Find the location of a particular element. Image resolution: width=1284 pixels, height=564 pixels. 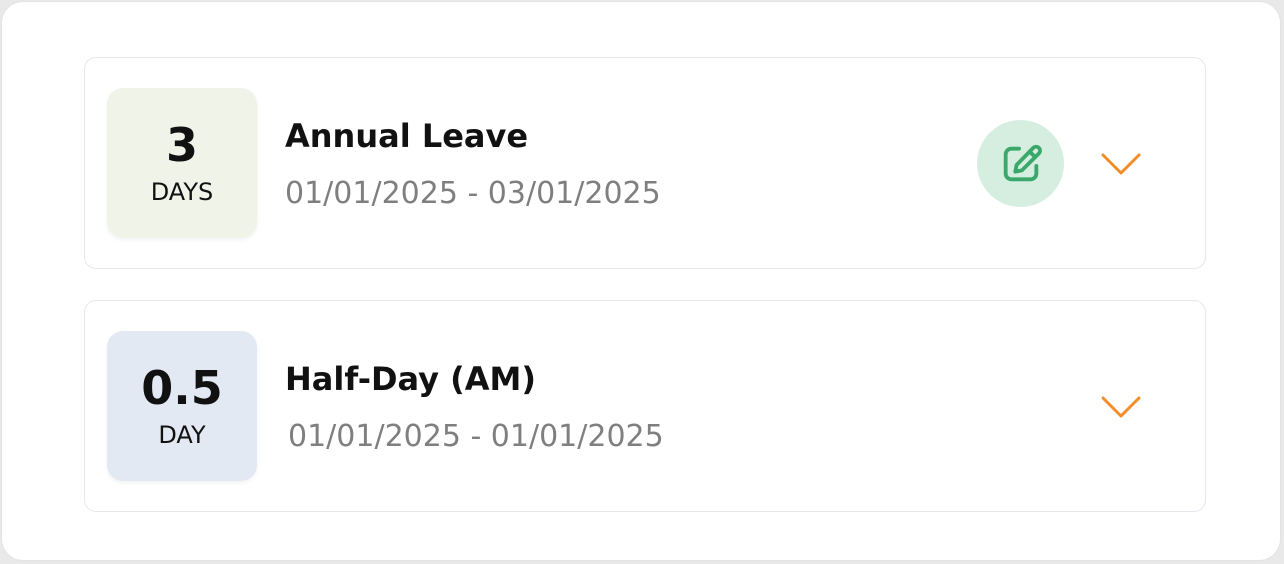

duration-count: 3 is located at coordinates (181, 145).